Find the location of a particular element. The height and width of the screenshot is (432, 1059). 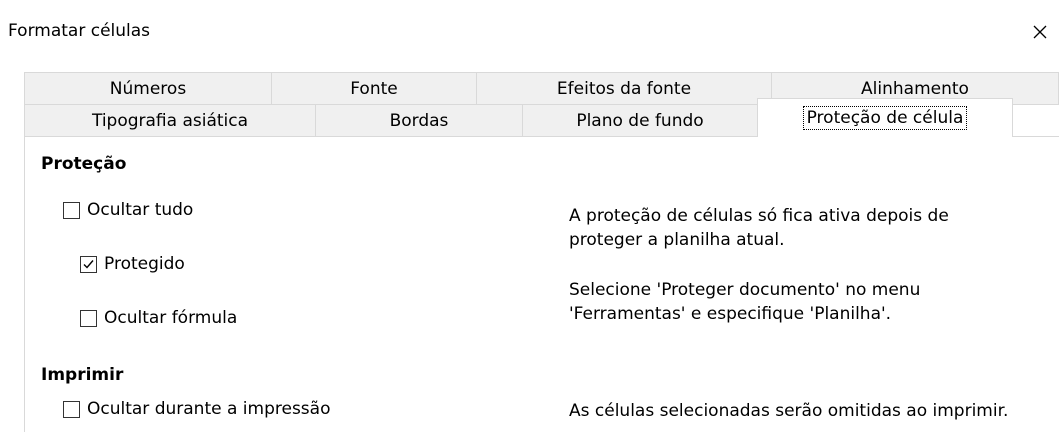

protected-label: Protegido is located at coordinates (144, 264).